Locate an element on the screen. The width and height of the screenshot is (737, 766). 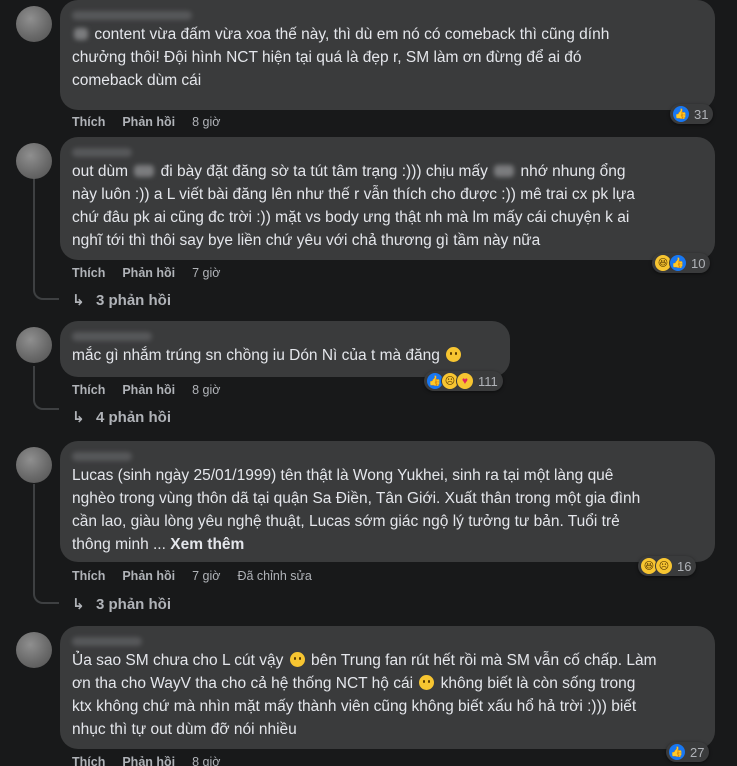
crying-cat-emoji-icon is located at coordinates (454, 354).